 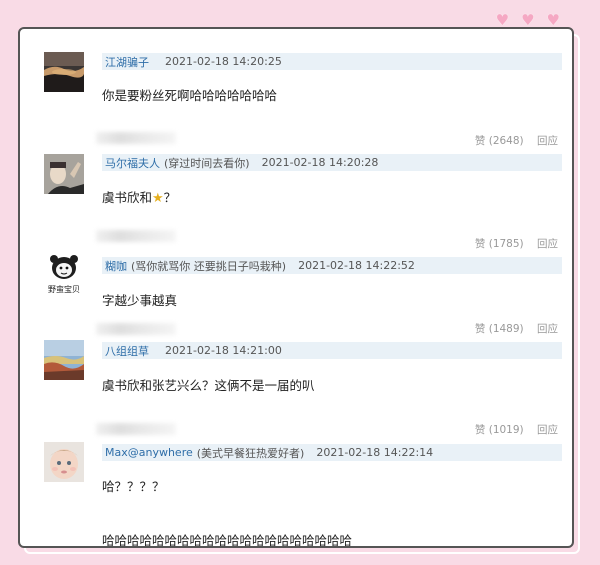 I want to click on comment-actions: 赞 (1785) 回应, so click(x=511, y=243).